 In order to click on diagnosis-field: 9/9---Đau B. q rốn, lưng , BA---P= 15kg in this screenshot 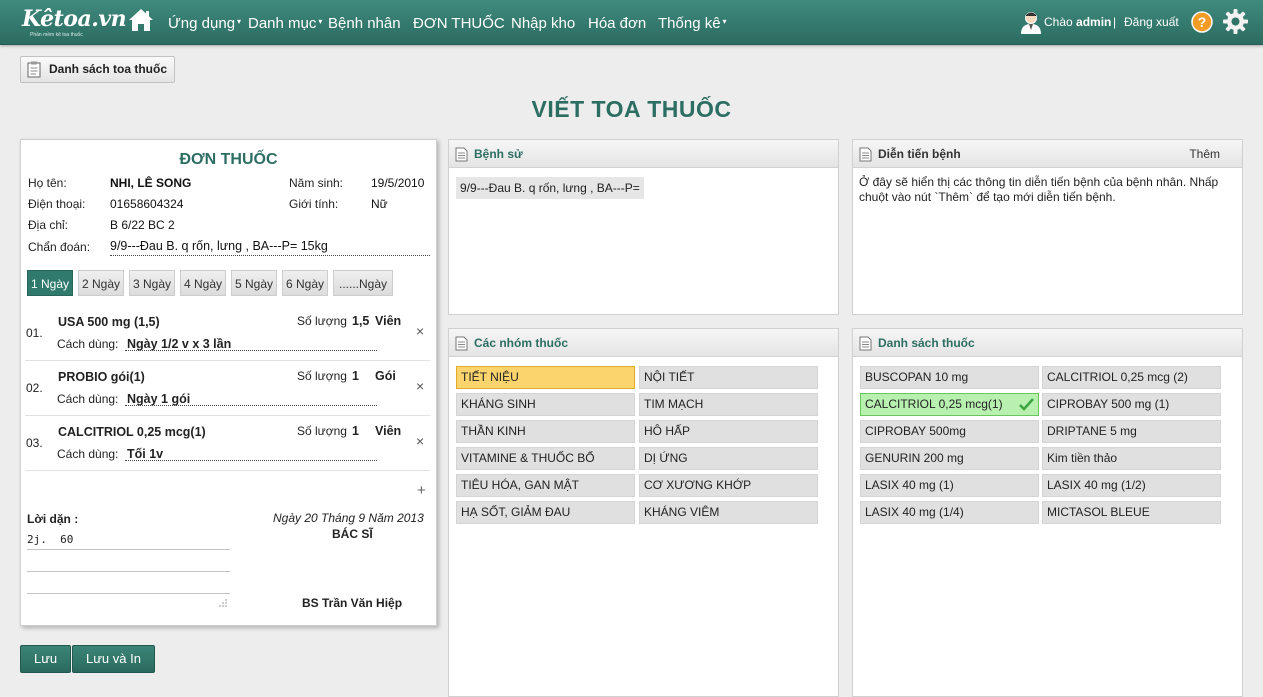, I will do `click(219, 246)`.